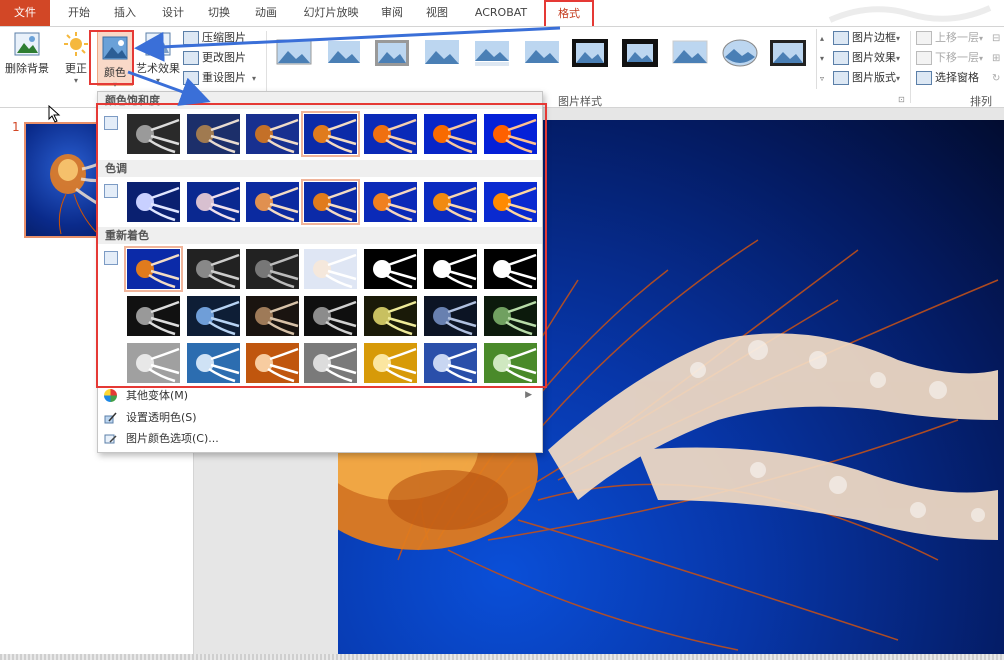 Image resolution: width=1004 pixels, height=660 pixels. Describe the element at coordinates (219, 13) in the screenshot. I see `tab-transitions: 切换` at that location.